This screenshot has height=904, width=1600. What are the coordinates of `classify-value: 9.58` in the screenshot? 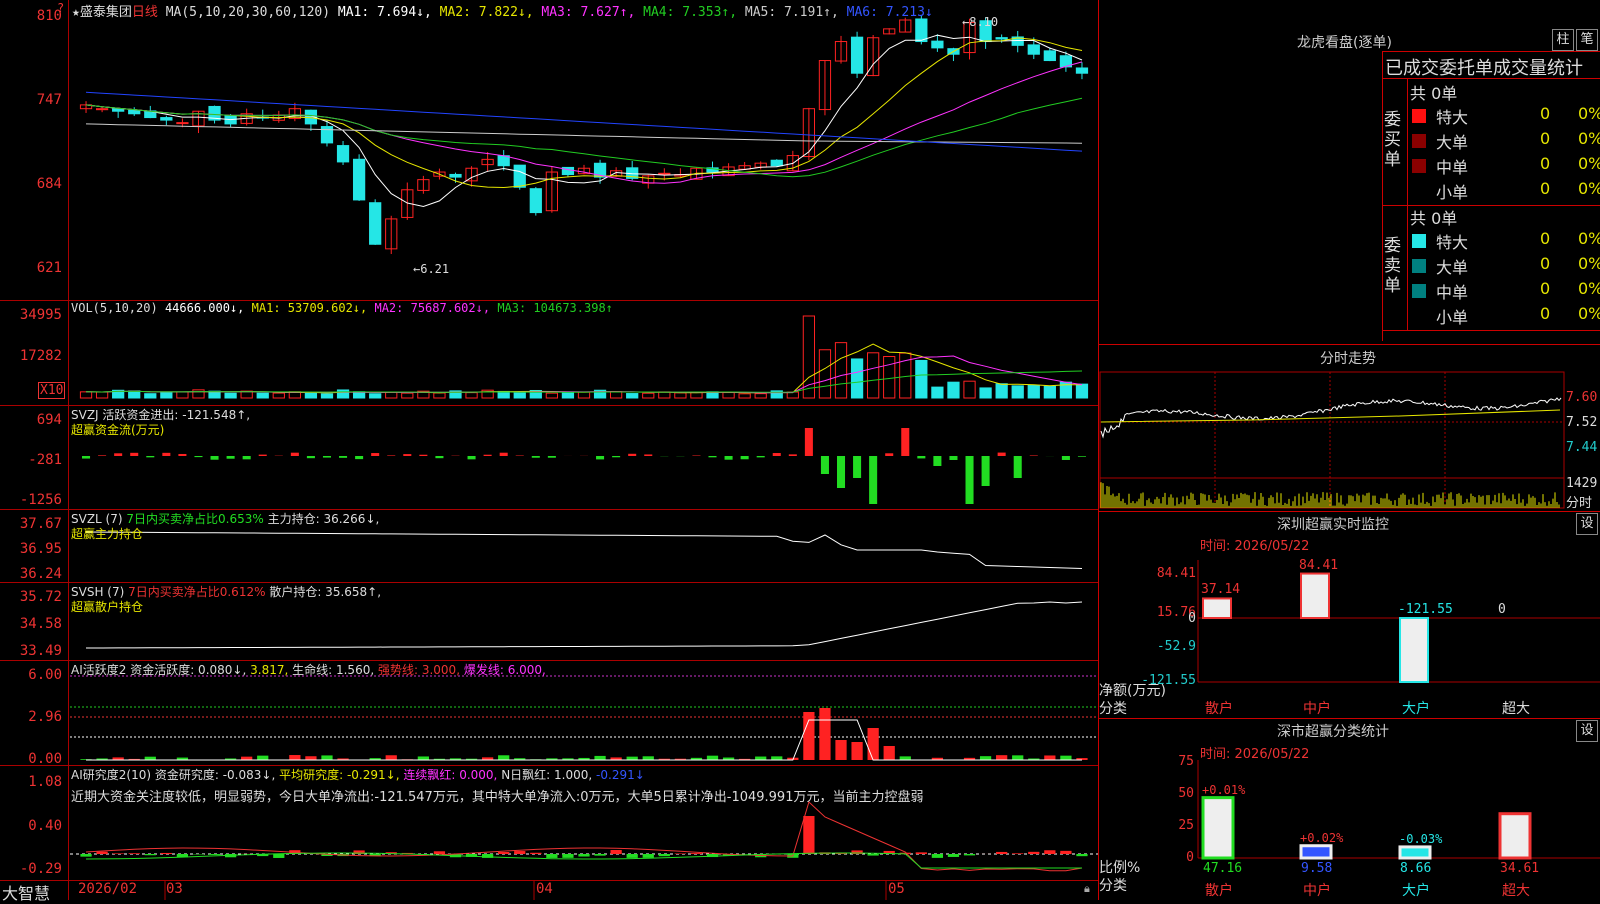 It's located at (1316, 868).